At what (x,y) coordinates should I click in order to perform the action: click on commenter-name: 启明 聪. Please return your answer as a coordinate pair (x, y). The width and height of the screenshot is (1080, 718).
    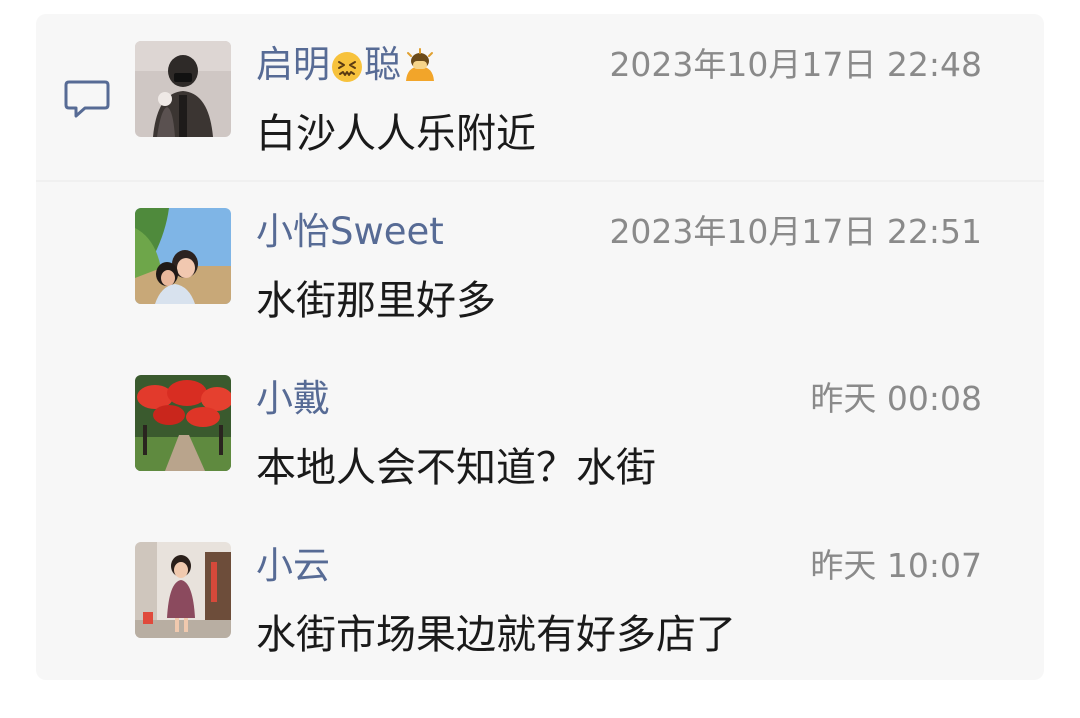
    Looking at the image, I should click on (347, 65).